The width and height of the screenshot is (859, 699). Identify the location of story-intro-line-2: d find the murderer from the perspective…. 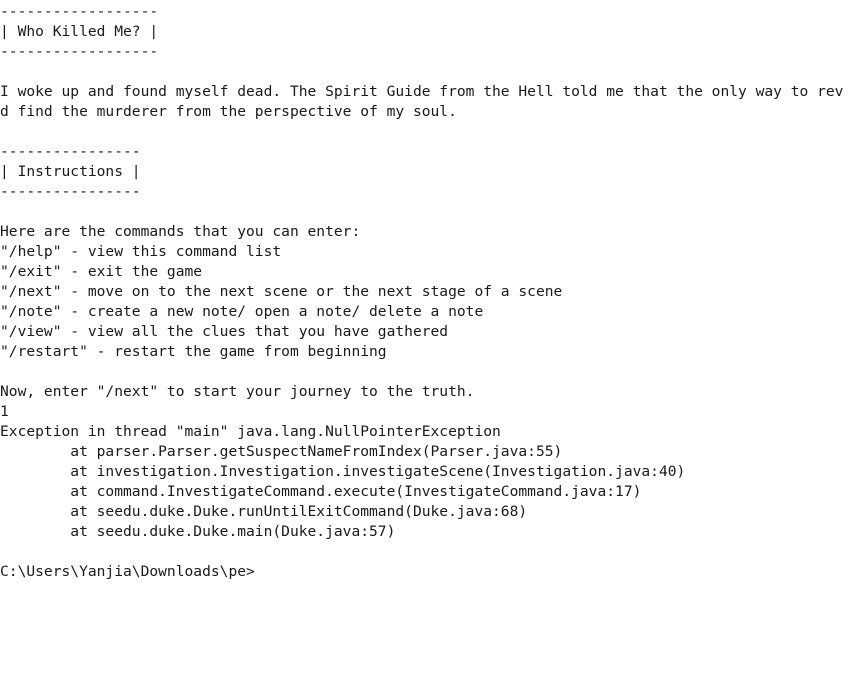
(228, 111).